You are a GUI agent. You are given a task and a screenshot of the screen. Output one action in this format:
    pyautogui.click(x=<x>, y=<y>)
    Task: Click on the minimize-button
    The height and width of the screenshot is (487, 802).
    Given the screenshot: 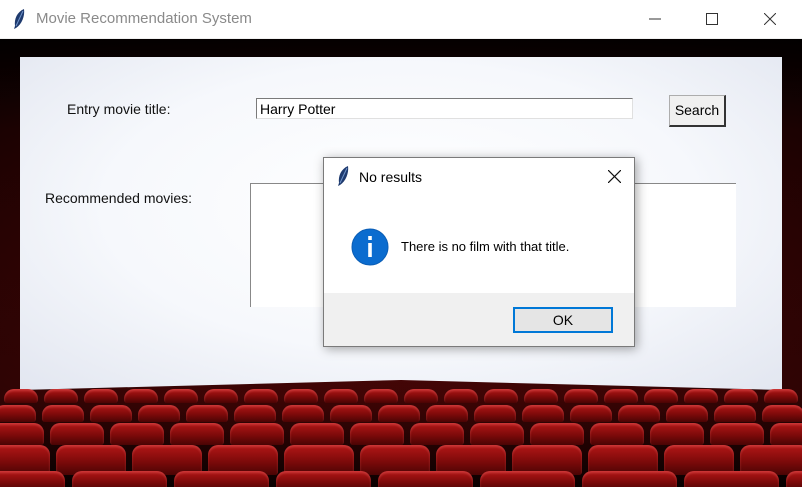 What is the action you would take?
    pyautogui.click(x=656, y=19)
    